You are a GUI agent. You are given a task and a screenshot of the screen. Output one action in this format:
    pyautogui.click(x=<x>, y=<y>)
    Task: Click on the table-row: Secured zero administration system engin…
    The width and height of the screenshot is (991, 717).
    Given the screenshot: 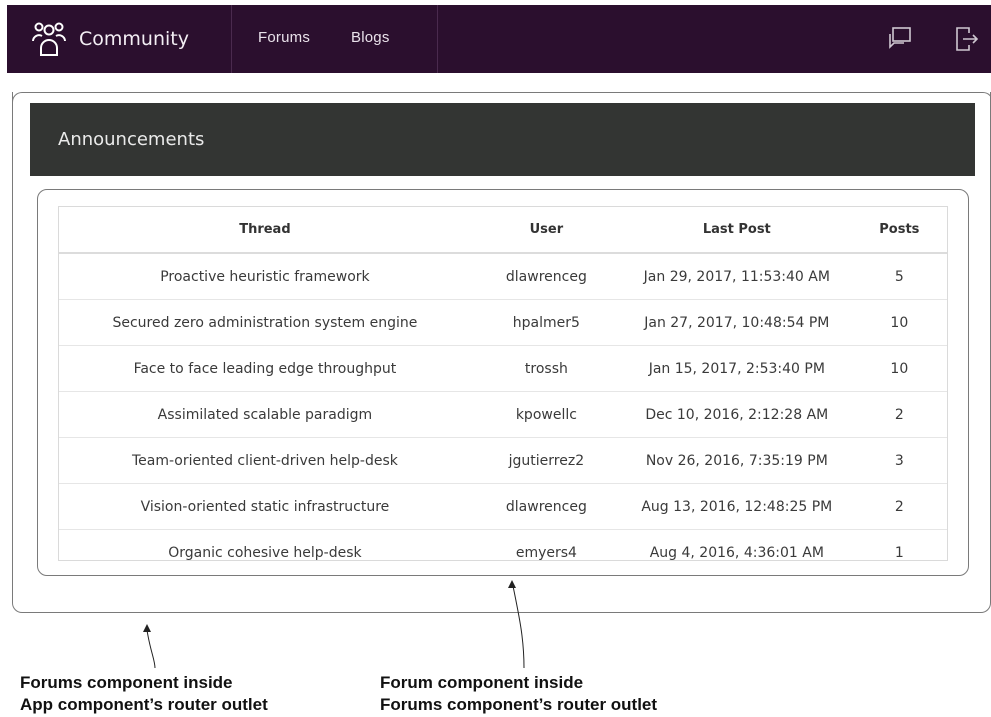 What is the action you would take?
    pyautogui.click(x=503, y=322)
    